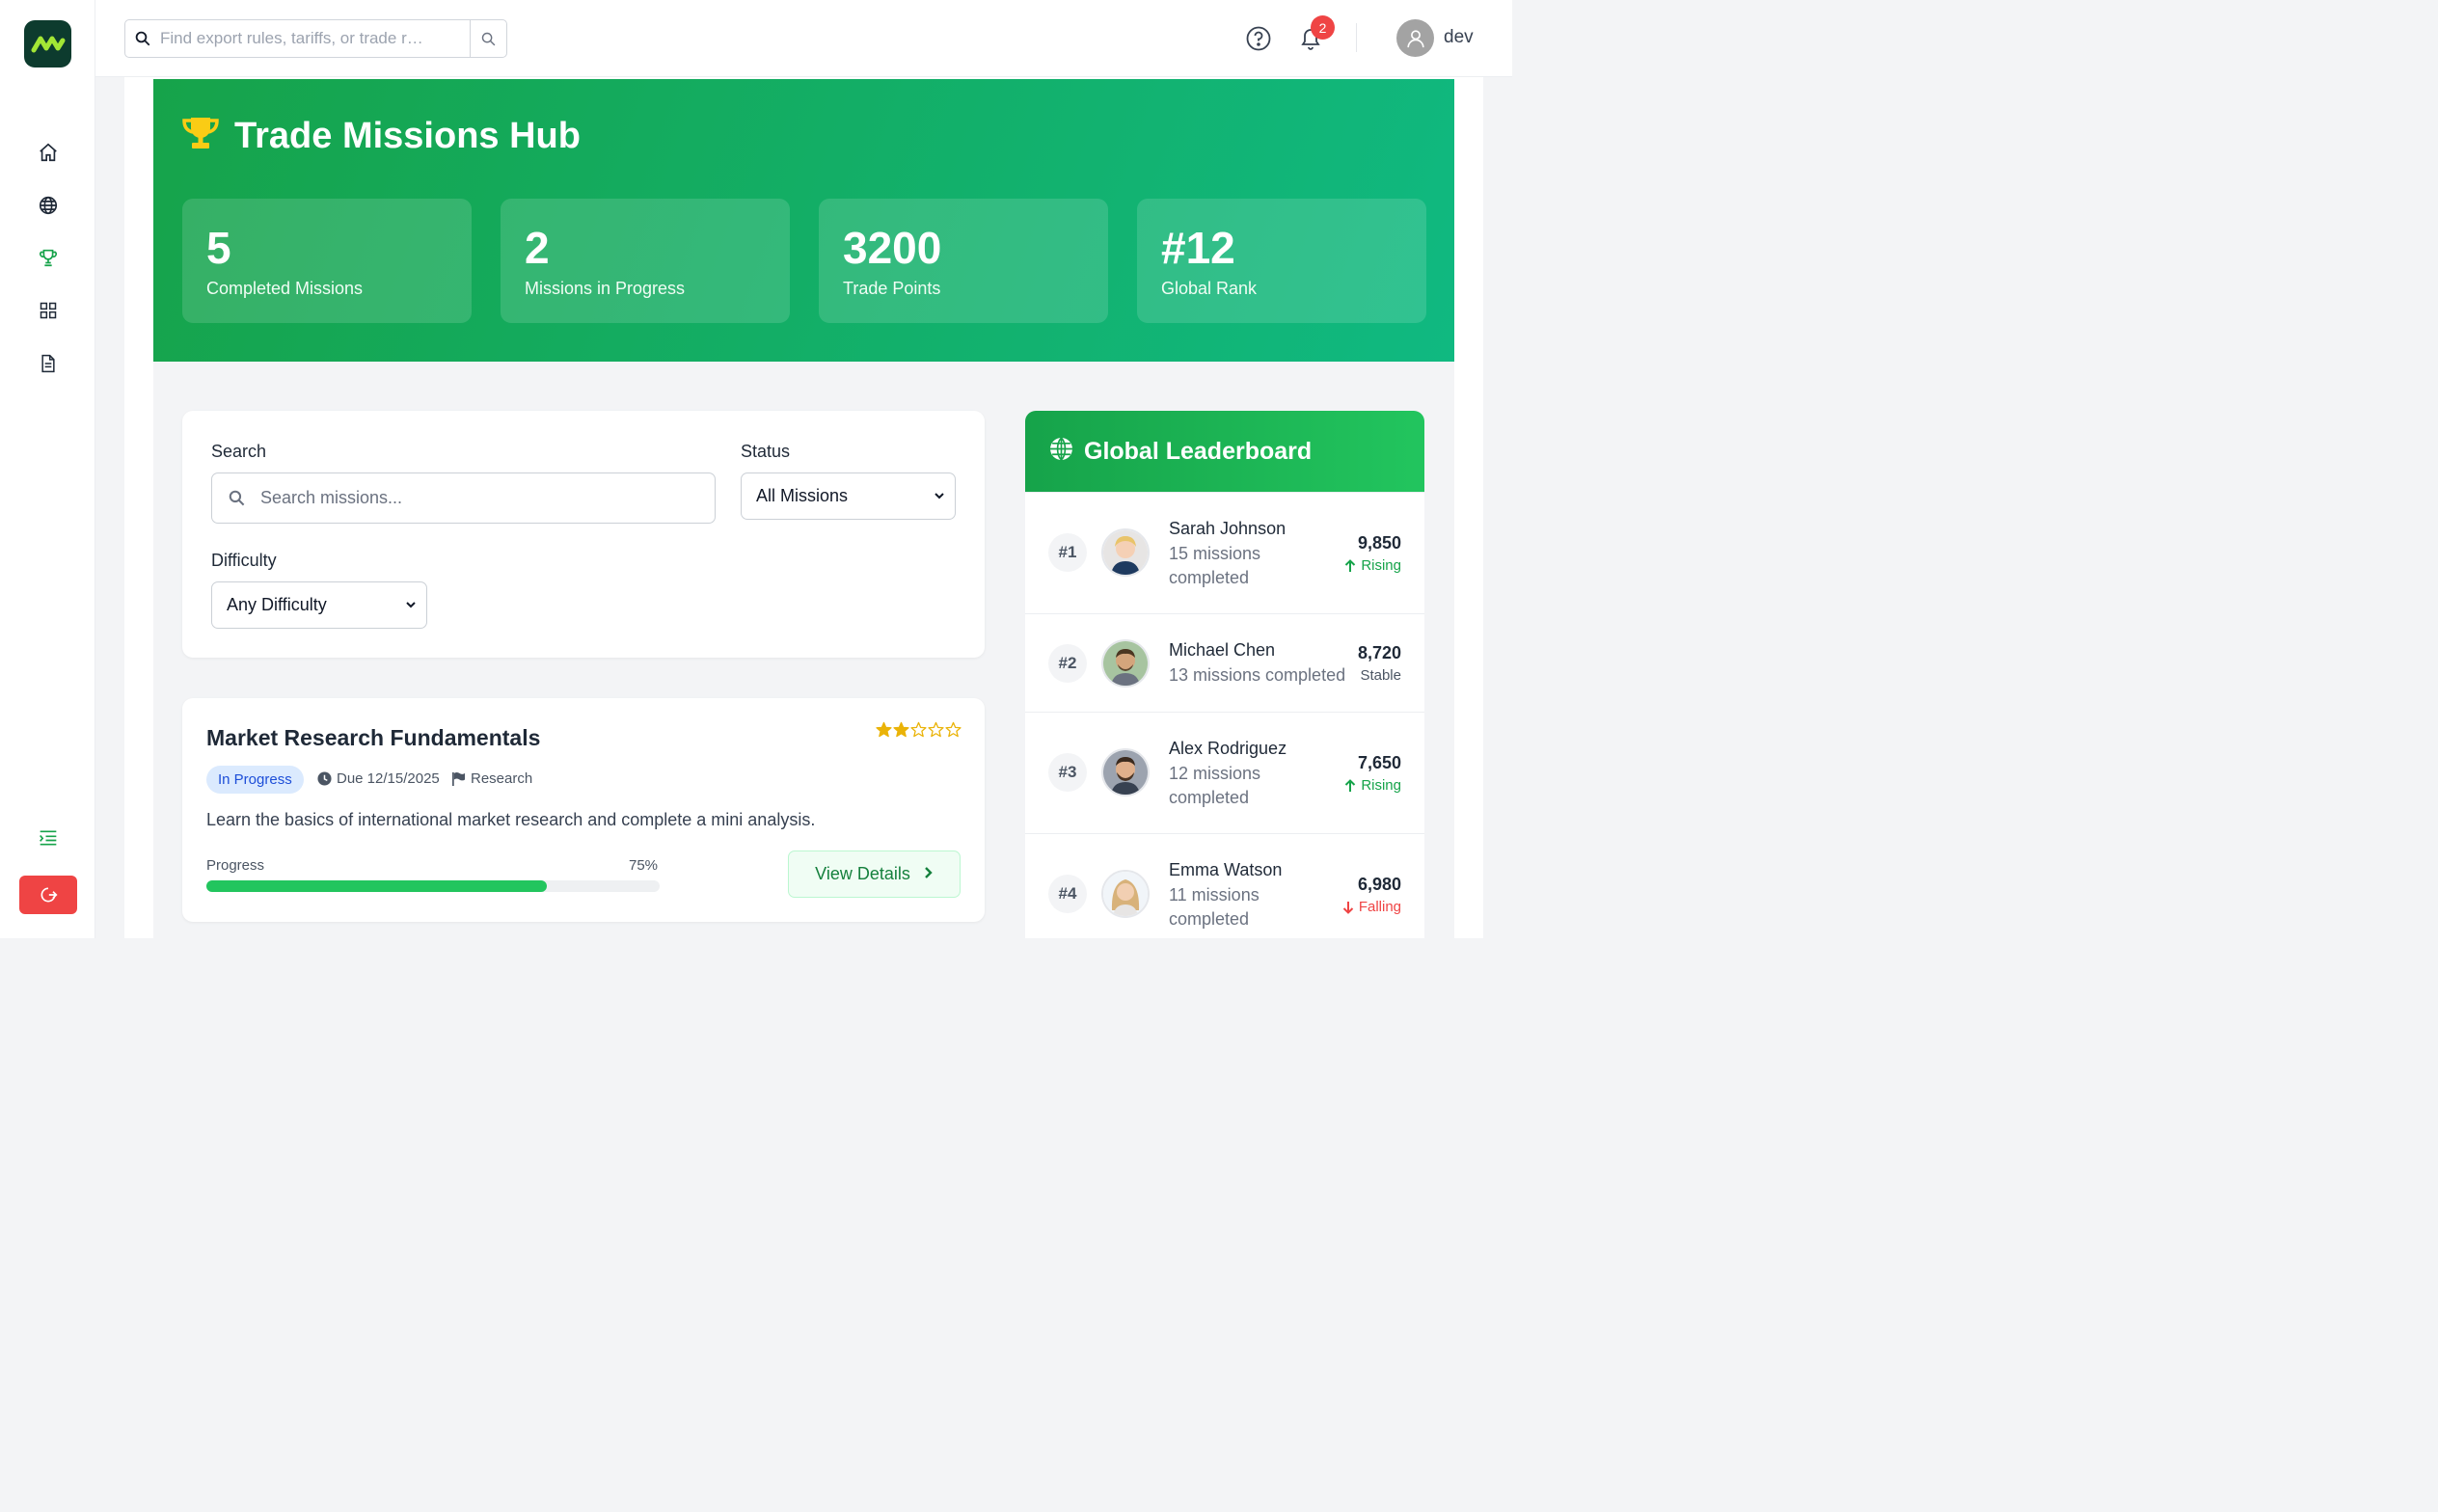 This screenshot has width=2438, height=1512. What do you see at coordinates (605, 288) in the screenshot?
I see `stat-label: Missions in Progress` at bounding box center [605, 288].